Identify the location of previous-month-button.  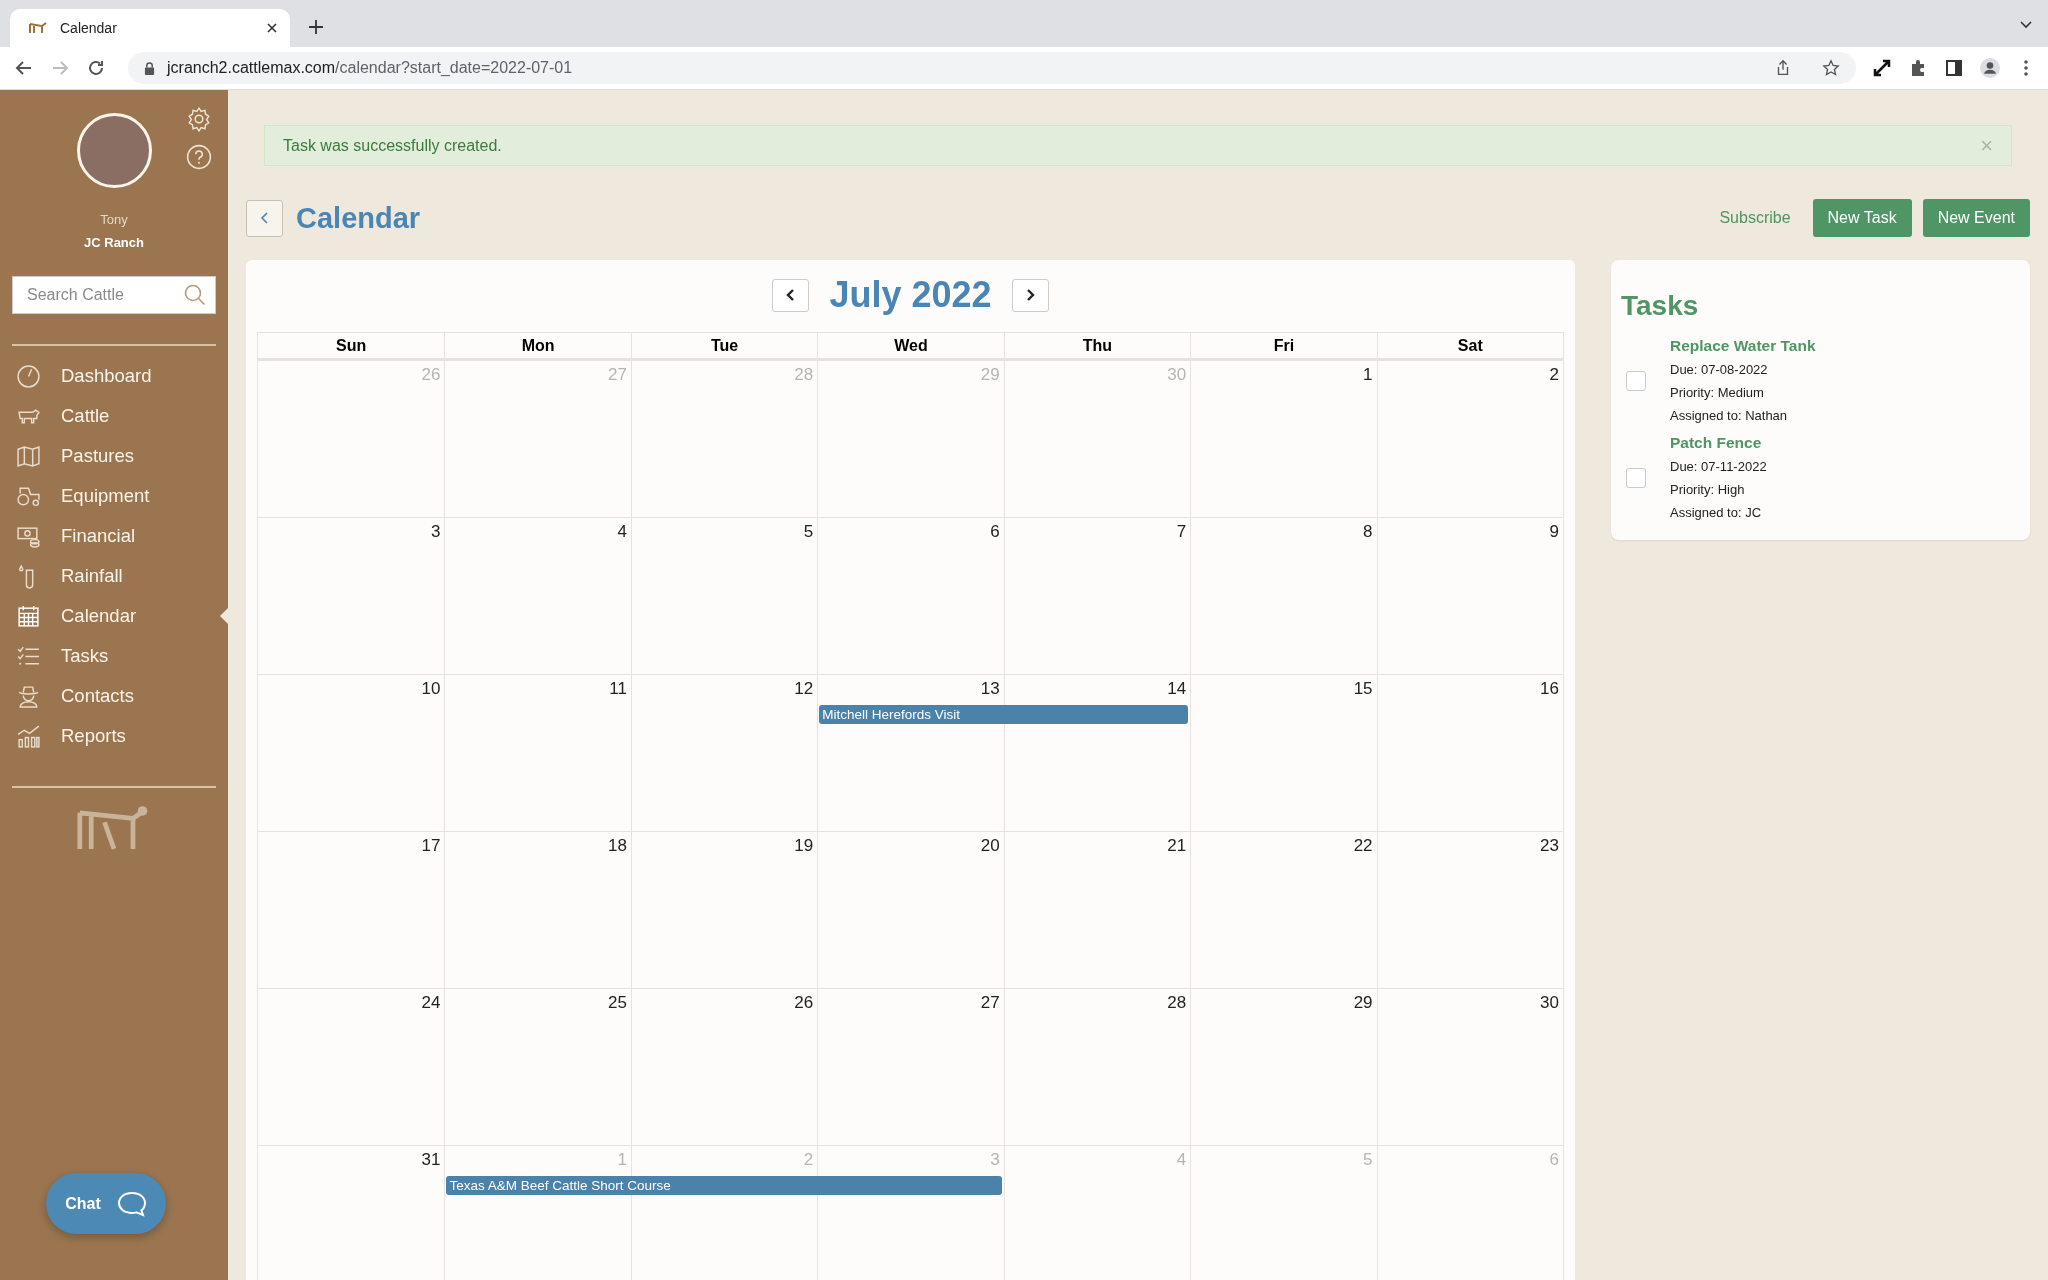
(791, 295).